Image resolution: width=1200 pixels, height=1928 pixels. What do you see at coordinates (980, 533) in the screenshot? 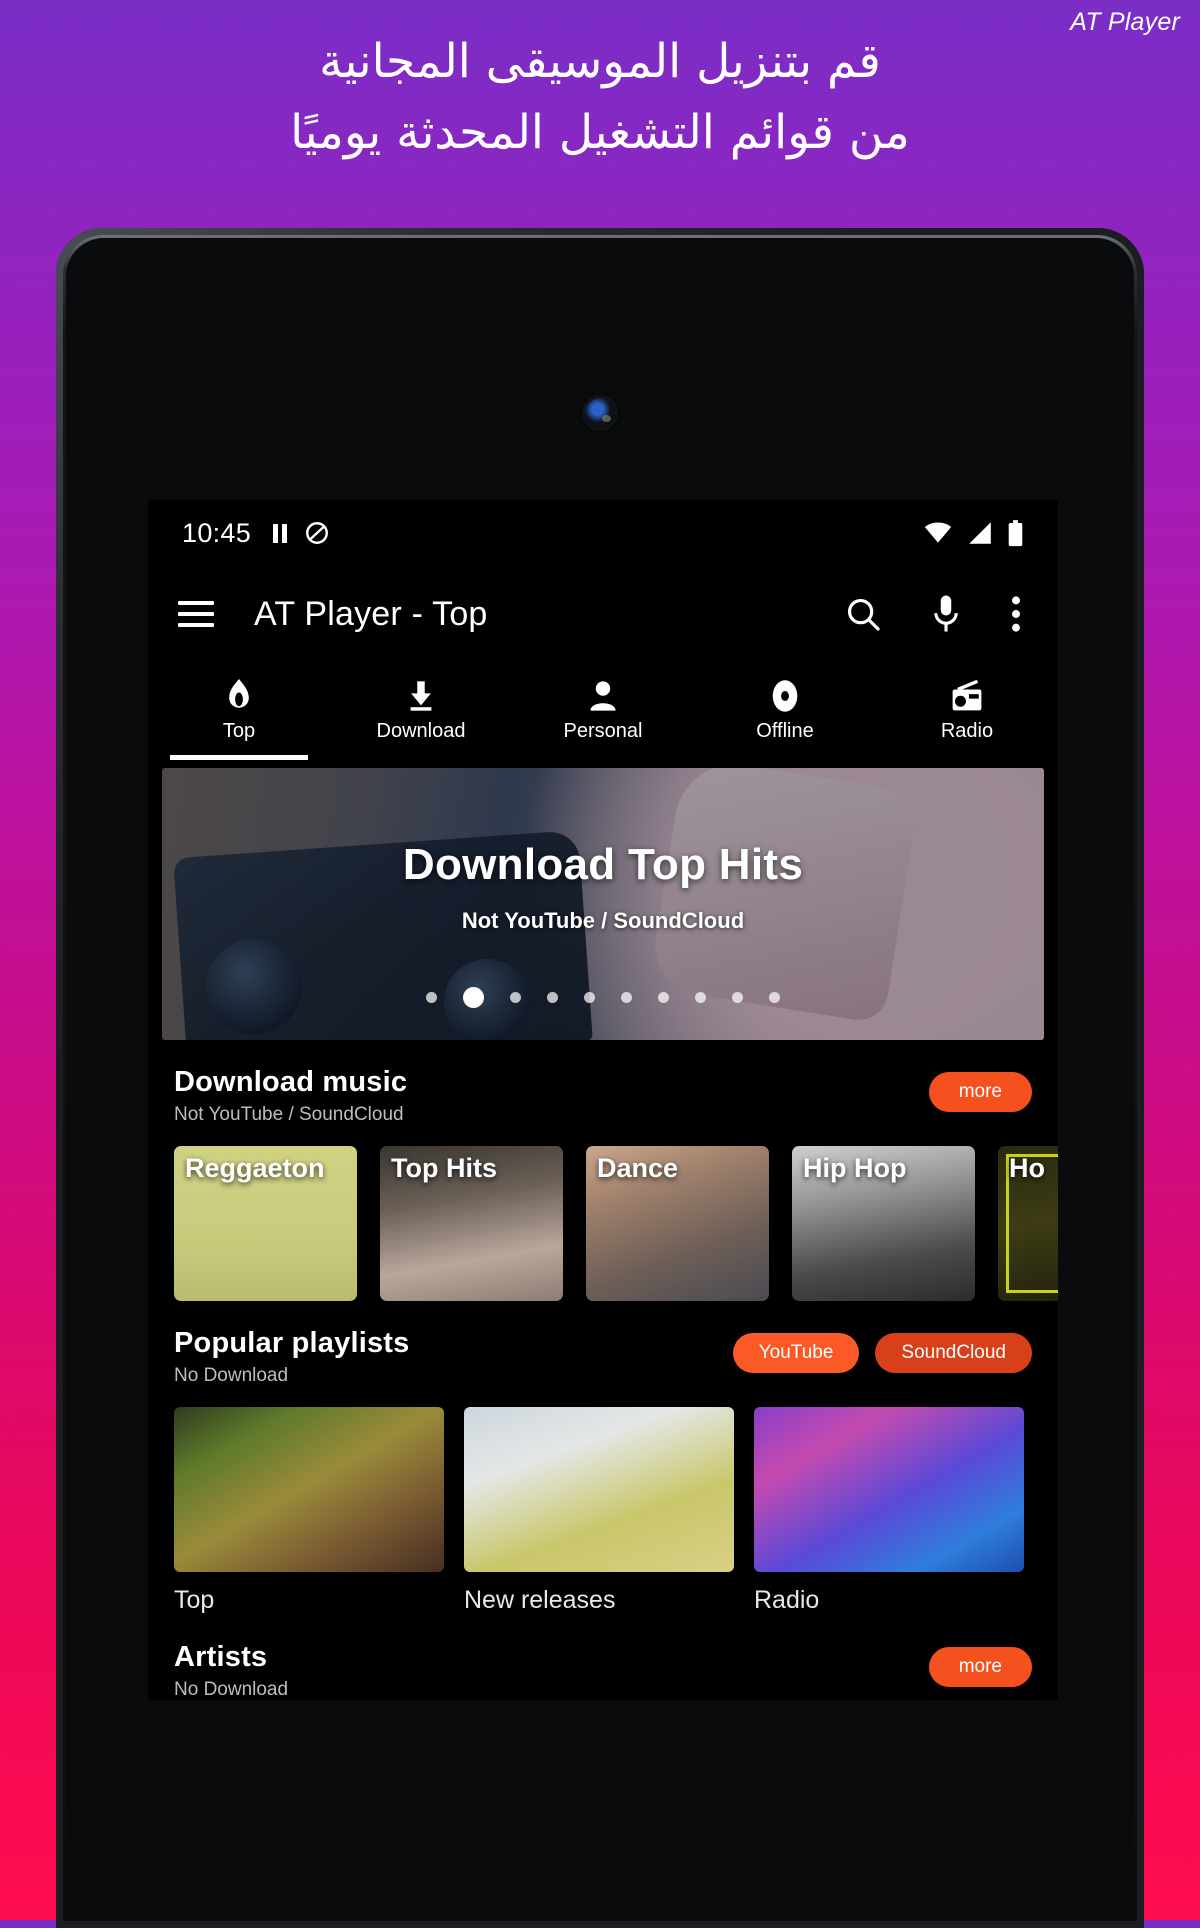
I see `signal-icon` at bounding box center [980, 533].